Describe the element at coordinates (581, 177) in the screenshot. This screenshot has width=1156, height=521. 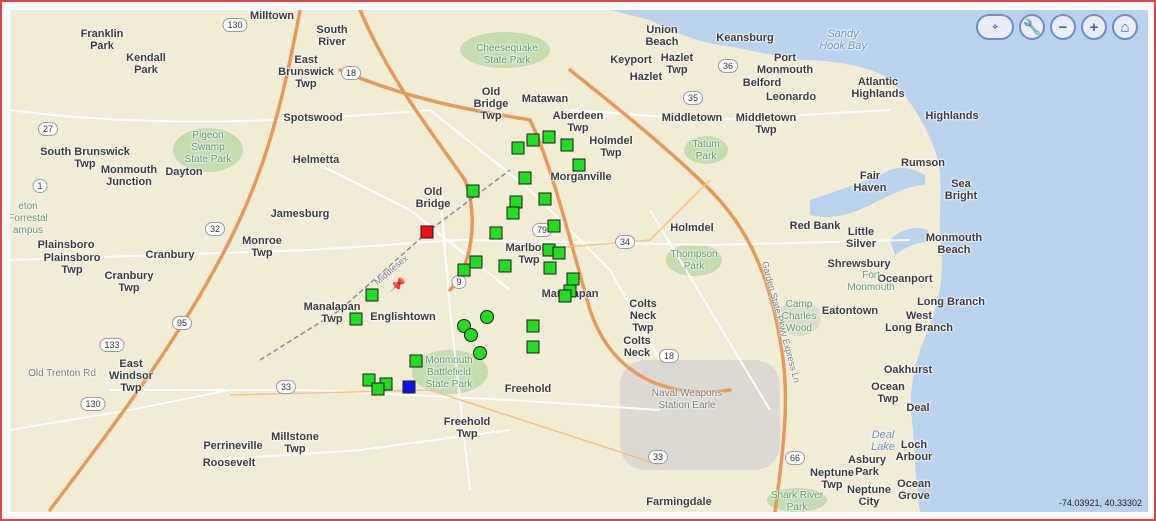
I see `place-label: Morganville` at that location.